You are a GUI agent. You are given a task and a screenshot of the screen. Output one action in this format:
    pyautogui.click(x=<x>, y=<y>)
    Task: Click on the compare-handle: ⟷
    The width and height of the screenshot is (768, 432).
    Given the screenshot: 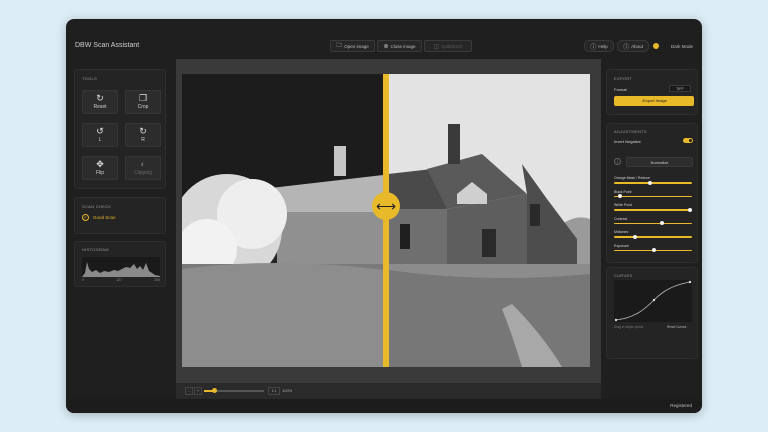 What is the action you would take?
    pyautogui.click(x=386, y=206)
    